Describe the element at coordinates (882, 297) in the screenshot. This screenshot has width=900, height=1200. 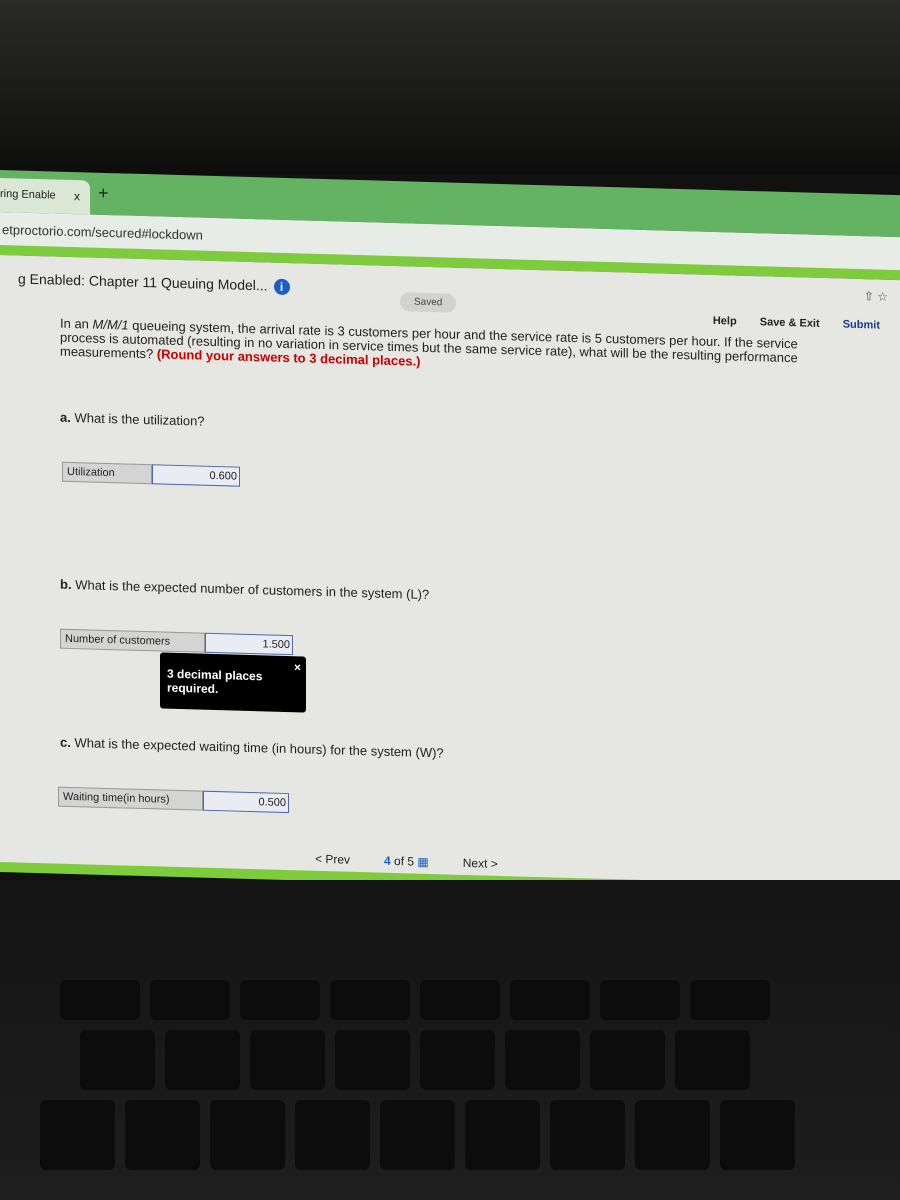
I see `star-icon: ☆` at that location.